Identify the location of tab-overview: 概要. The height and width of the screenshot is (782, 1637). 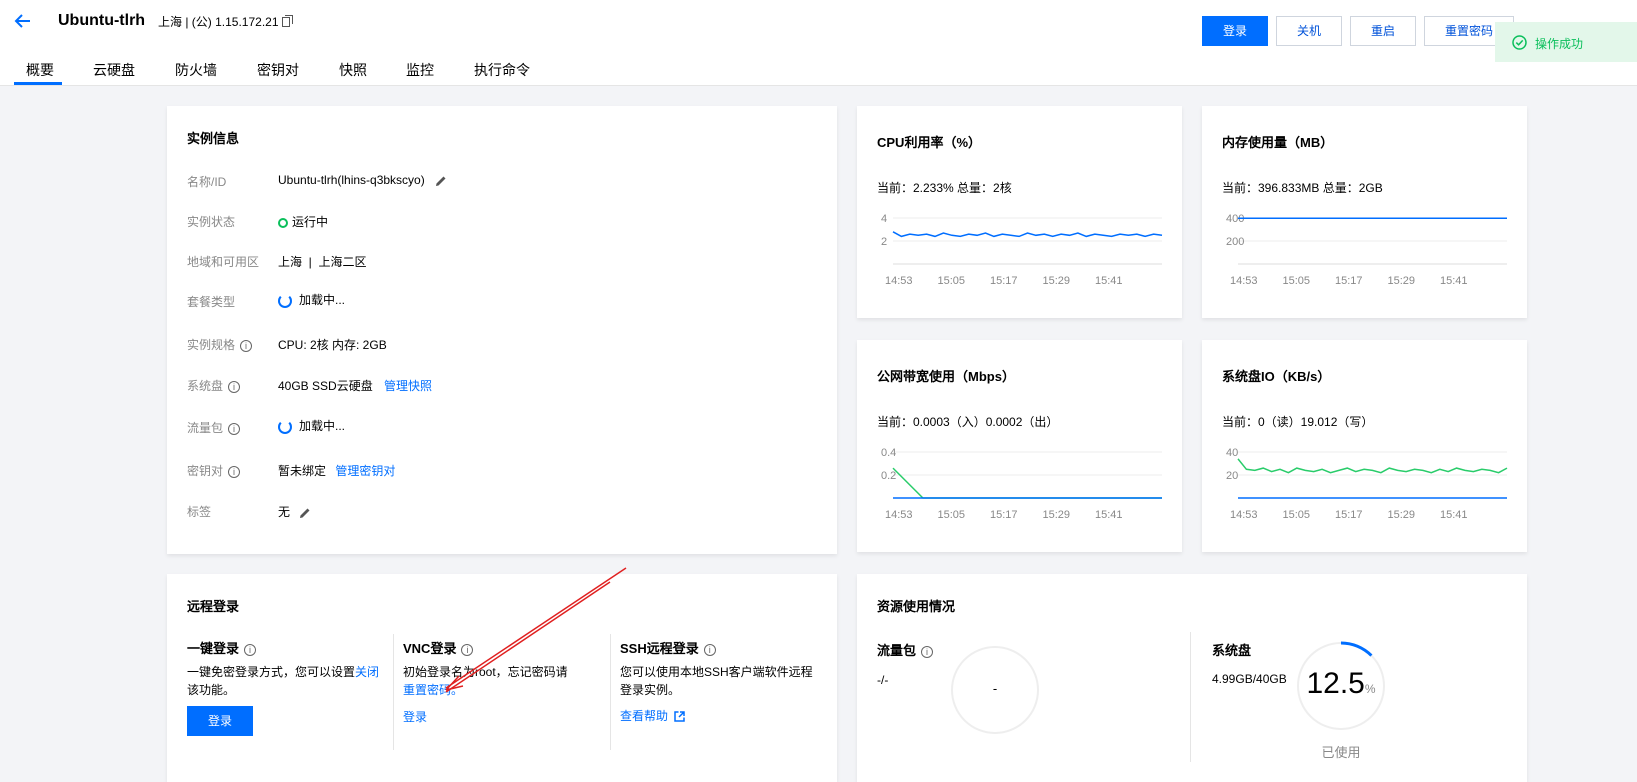
(40, 70).